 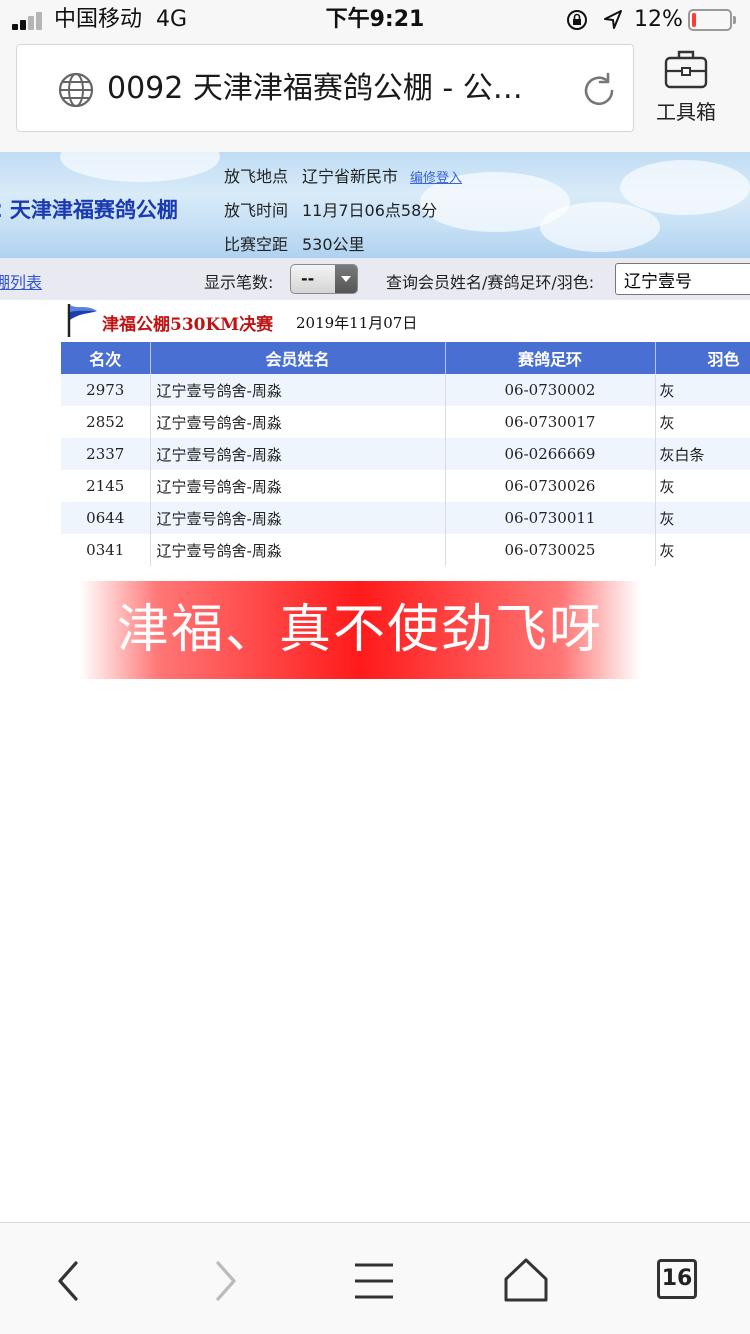 What do you see at coordinates (360, 630) in the screenshot?
I see `overlay-caption: 津福、真不使劲飞呀` at bounding box center [360, 630].